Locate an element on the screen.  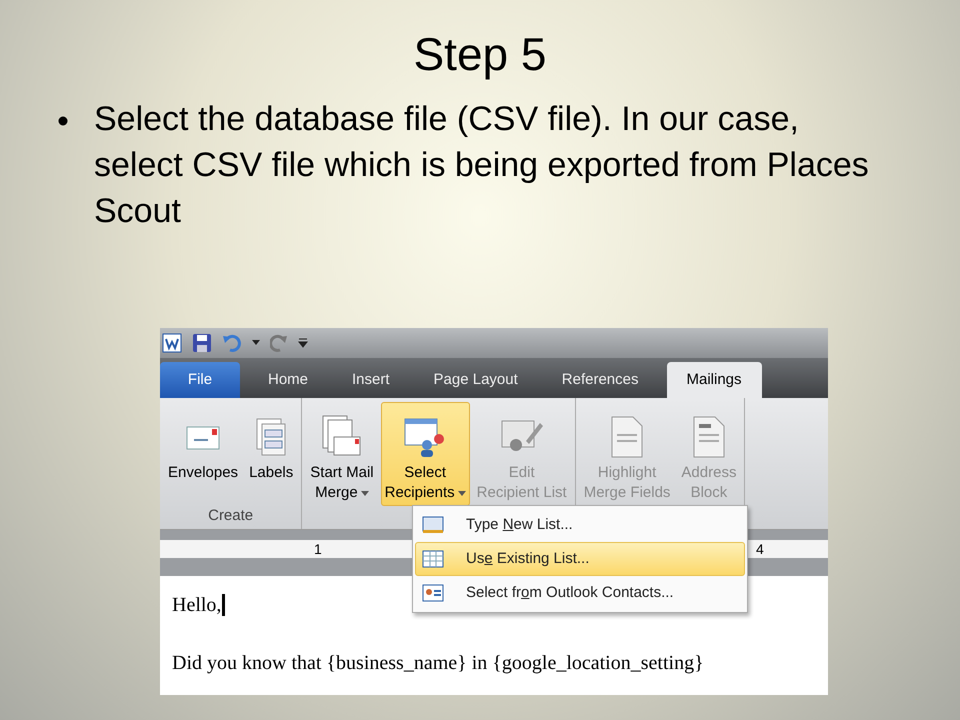
ribbon-tab: Insert is located at coordinates (371, 380).